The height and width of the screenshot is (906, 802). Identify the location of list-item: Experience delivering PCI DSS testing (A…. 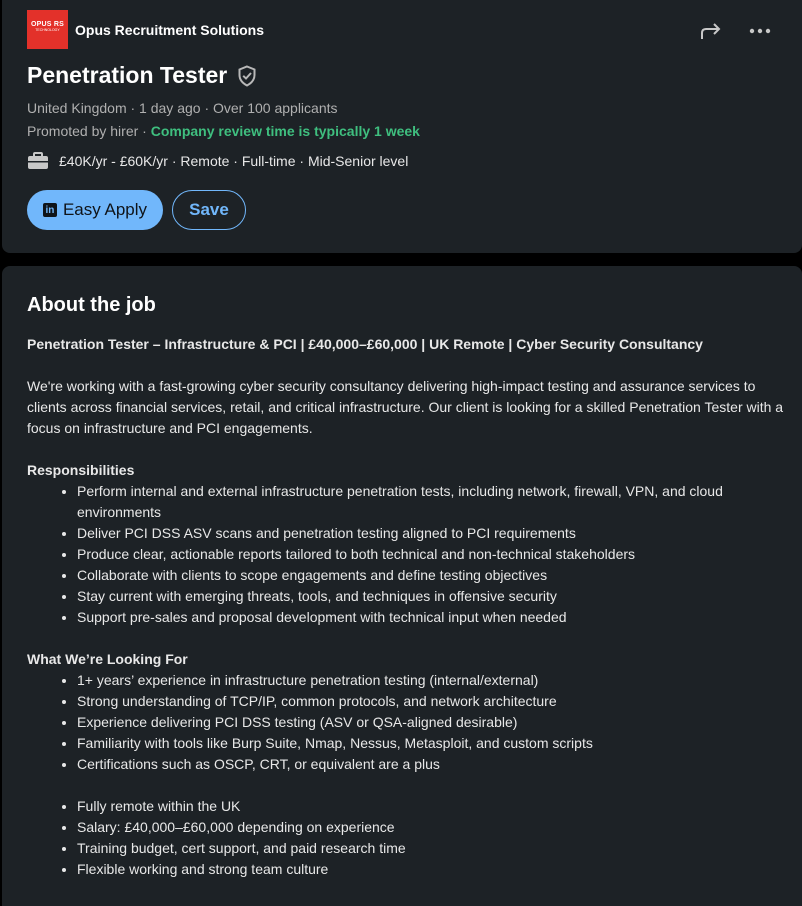
(432, 722).